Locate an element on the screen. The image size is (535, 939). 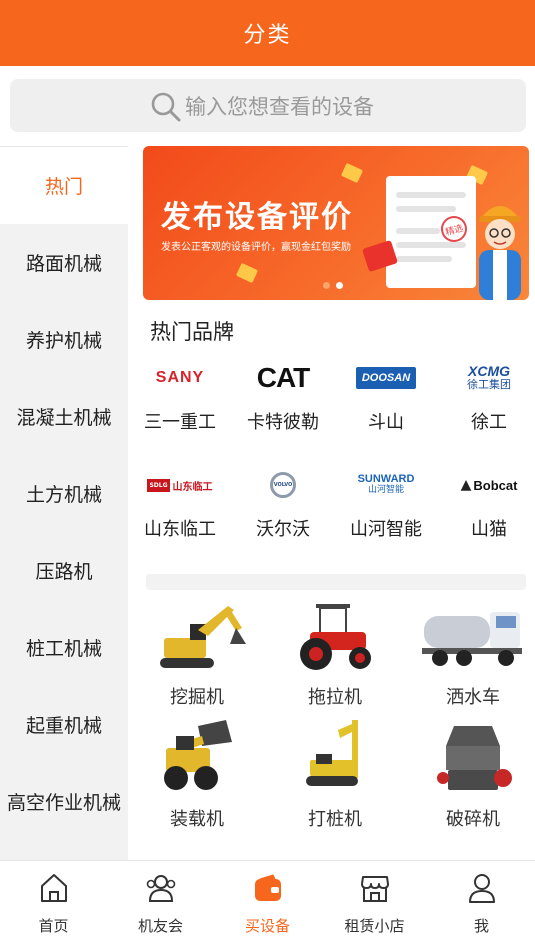
sidebar-item-label: 热门 is located at coordinates (63, 187).